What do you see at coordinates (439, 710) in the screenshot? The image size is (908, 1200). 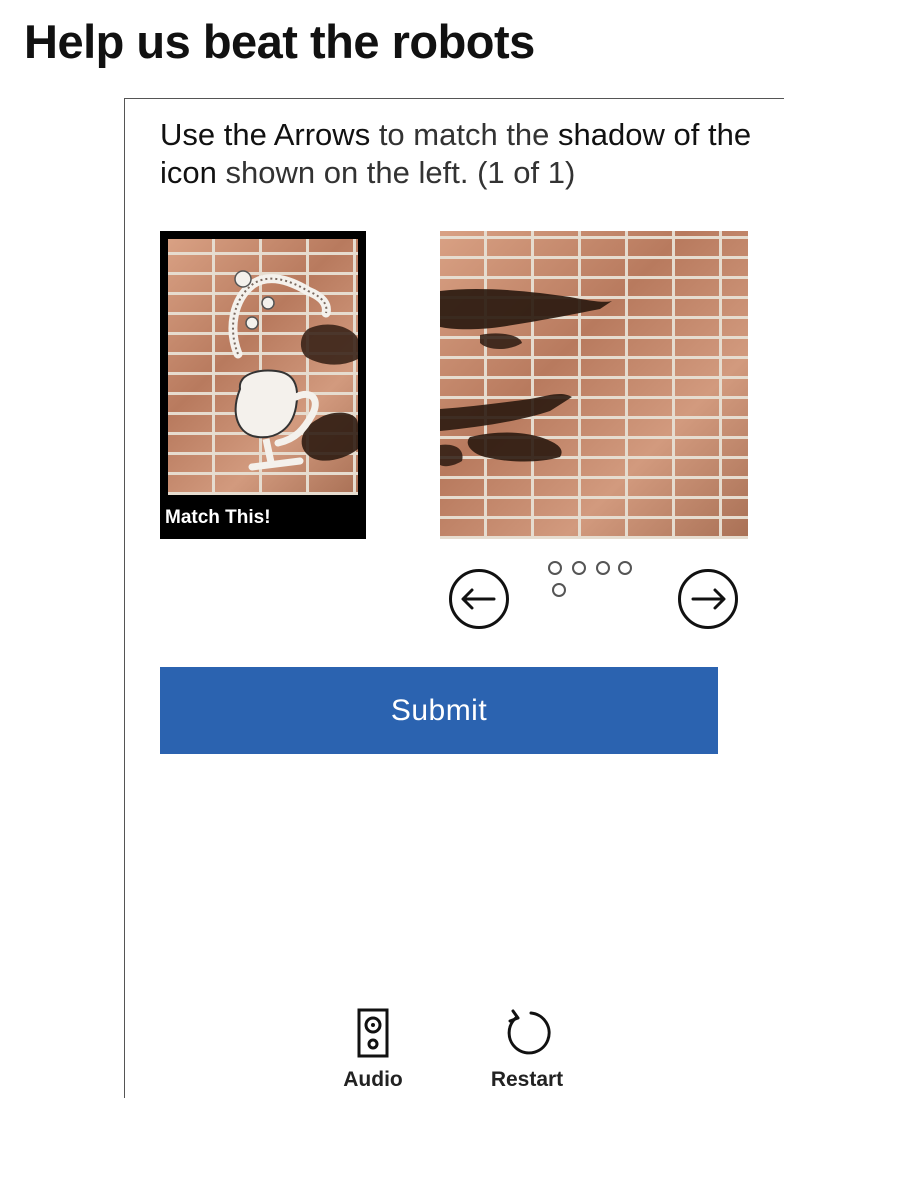 I see `submit-button: Submit` at bounding box center [439, 710].